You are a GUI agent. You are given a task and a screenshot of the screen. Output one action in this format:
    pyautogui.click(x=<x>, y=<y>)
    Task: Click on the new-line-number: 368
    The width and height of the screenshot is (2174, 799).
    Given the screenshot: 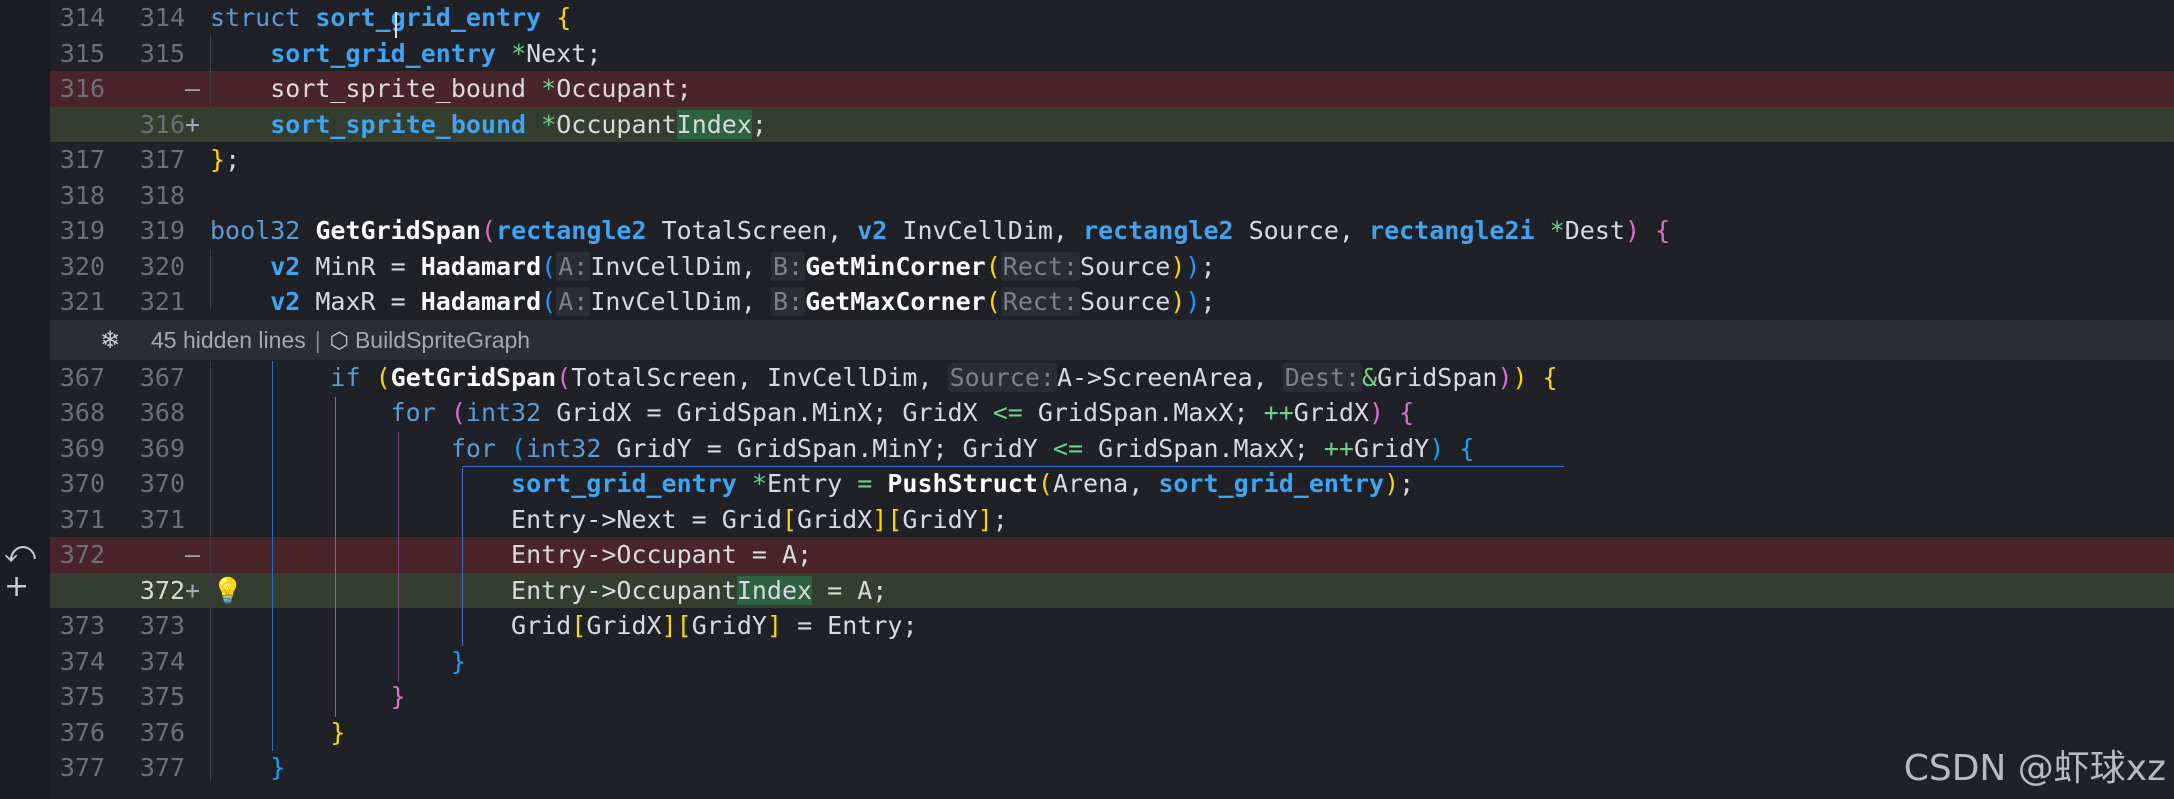 What is the action you would take?
    pyautogui.click(x=162, y=412)
    